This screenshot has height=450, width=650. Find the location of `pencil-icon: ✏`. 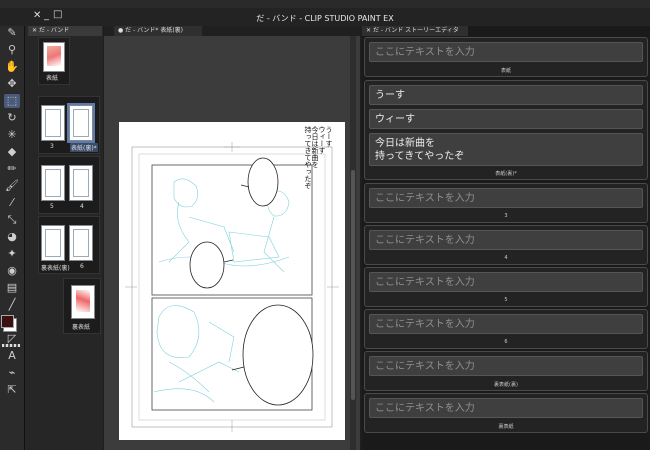

pencil-icon: ✏ is located at coordinates (12, 169).